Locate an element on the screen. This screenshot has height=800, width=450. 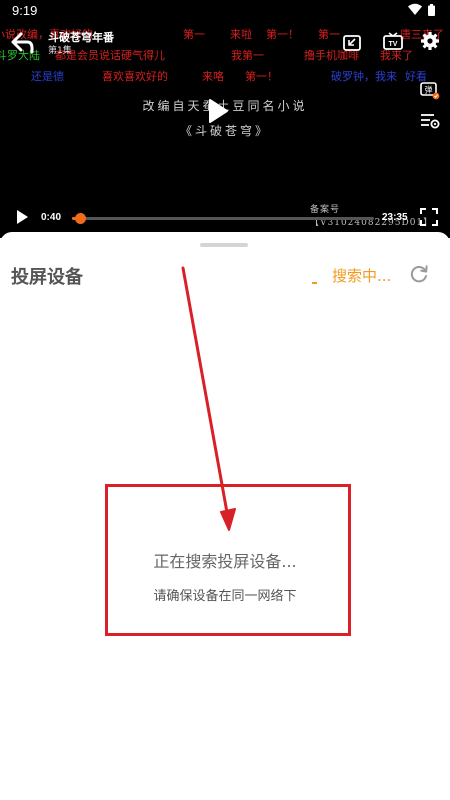
back-button is located at coordinates (23, 43).